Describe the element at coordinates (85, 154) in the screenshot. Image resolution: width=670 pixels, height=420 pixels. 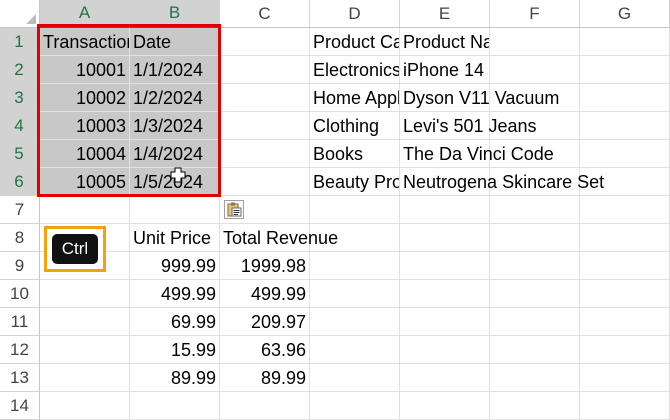
I see `cell-a5: 10004` at that location.